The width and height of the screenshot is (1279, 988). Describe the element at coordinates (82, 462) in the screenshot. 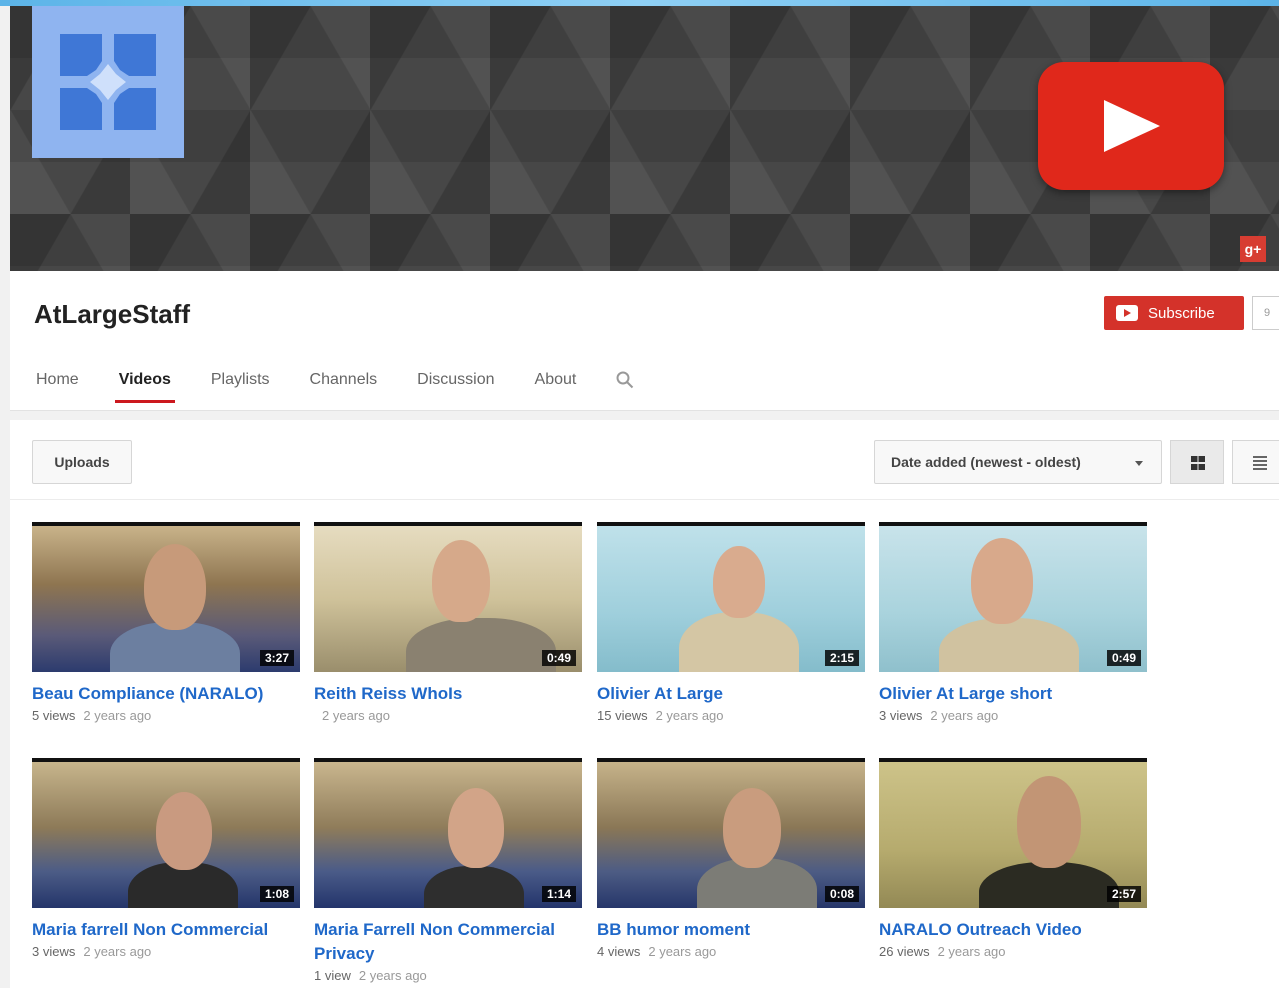

I see `uploads-dropdown: Uploads` at that location.